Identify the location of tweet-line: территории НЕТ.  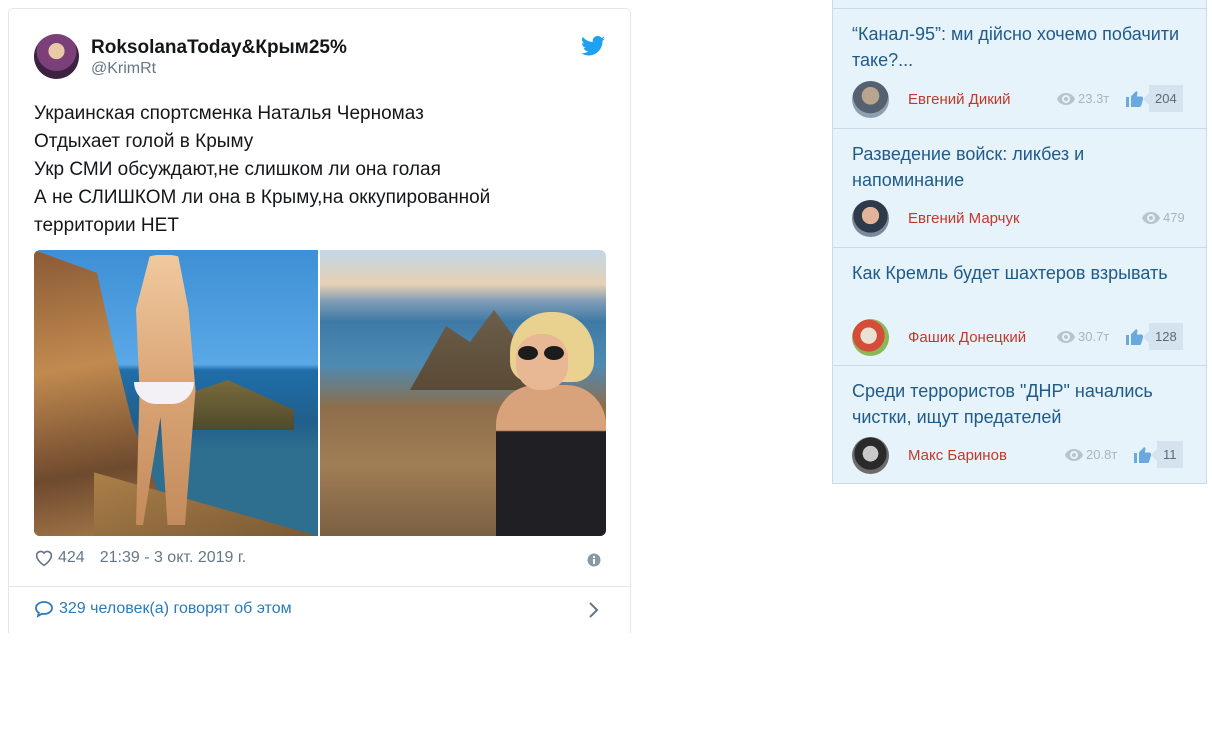
(106, 225).